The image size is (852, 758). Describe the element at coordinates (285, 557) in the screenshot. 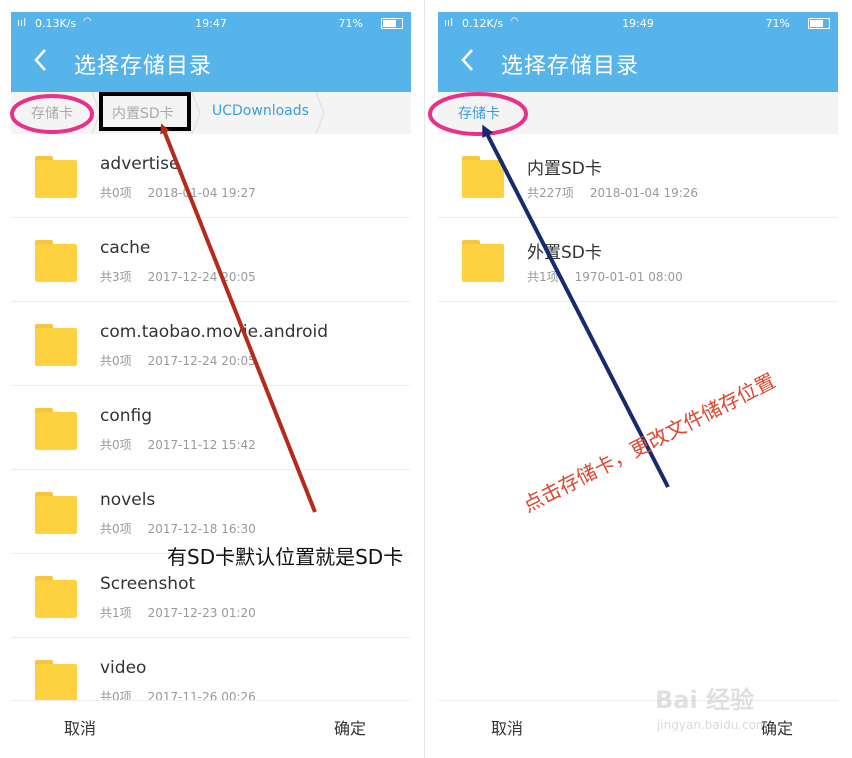

I see `annotation-note-left: 有SD卡默认位置就是SD卡` at that location.